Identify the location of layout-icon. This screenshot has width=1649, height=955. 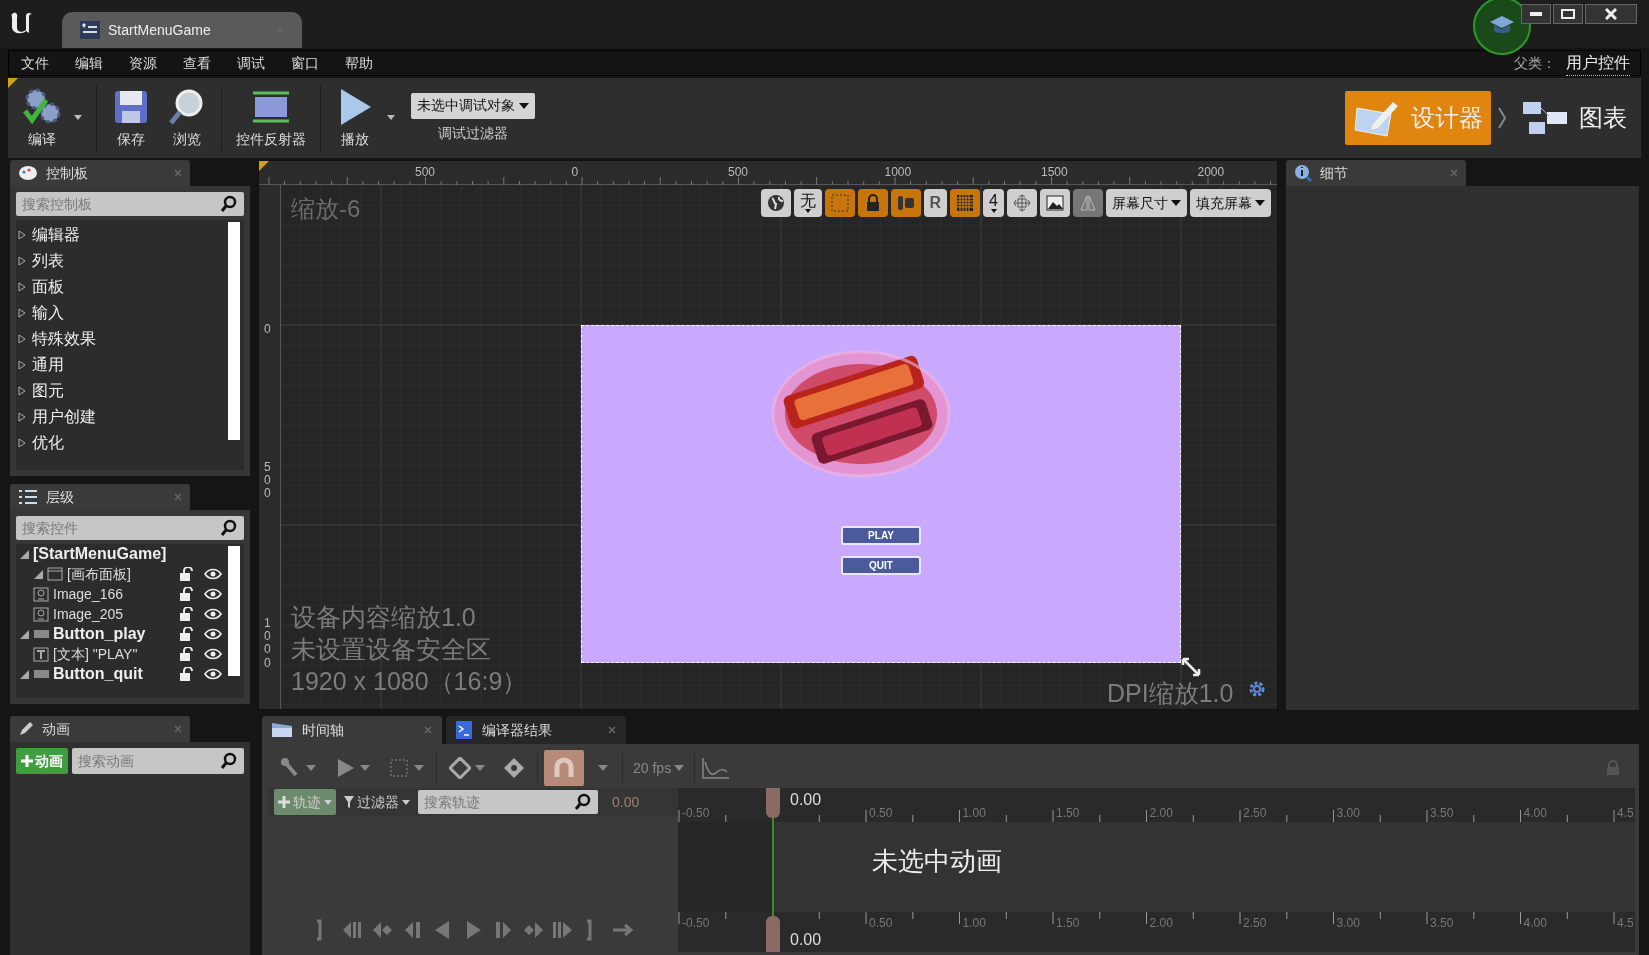
(905, 203).